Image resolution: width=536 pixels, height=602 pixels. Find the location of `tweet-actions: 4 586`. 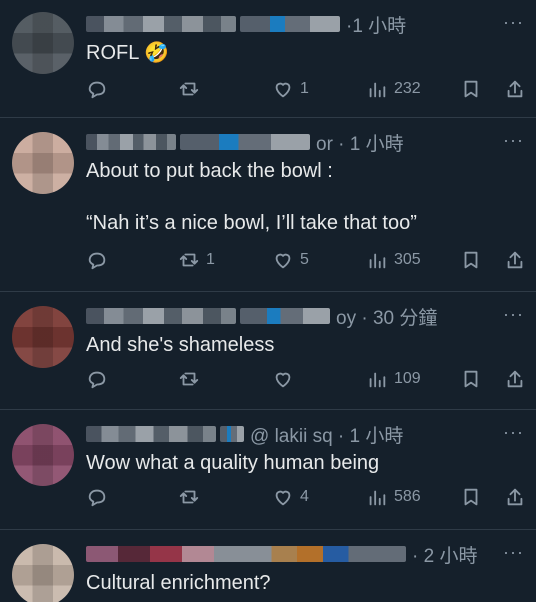

tweet-actions: 4 586 is located at coordinates (306, 499).